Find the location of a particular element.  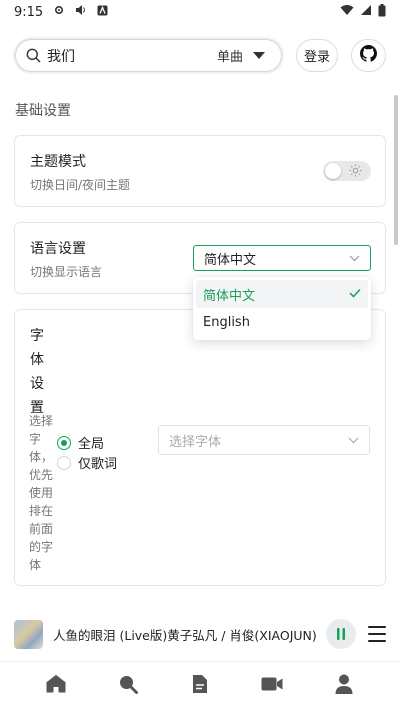

caret-down-icon is located at coordinates (259, 55).